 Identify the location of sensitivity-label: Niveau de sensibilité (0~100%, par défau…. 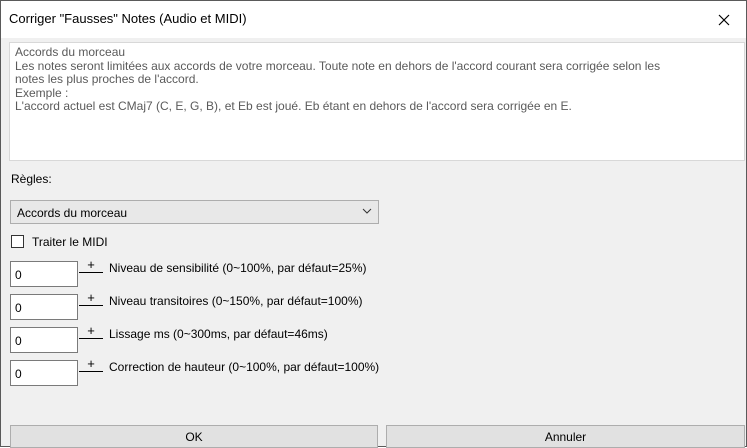
(238, 268).